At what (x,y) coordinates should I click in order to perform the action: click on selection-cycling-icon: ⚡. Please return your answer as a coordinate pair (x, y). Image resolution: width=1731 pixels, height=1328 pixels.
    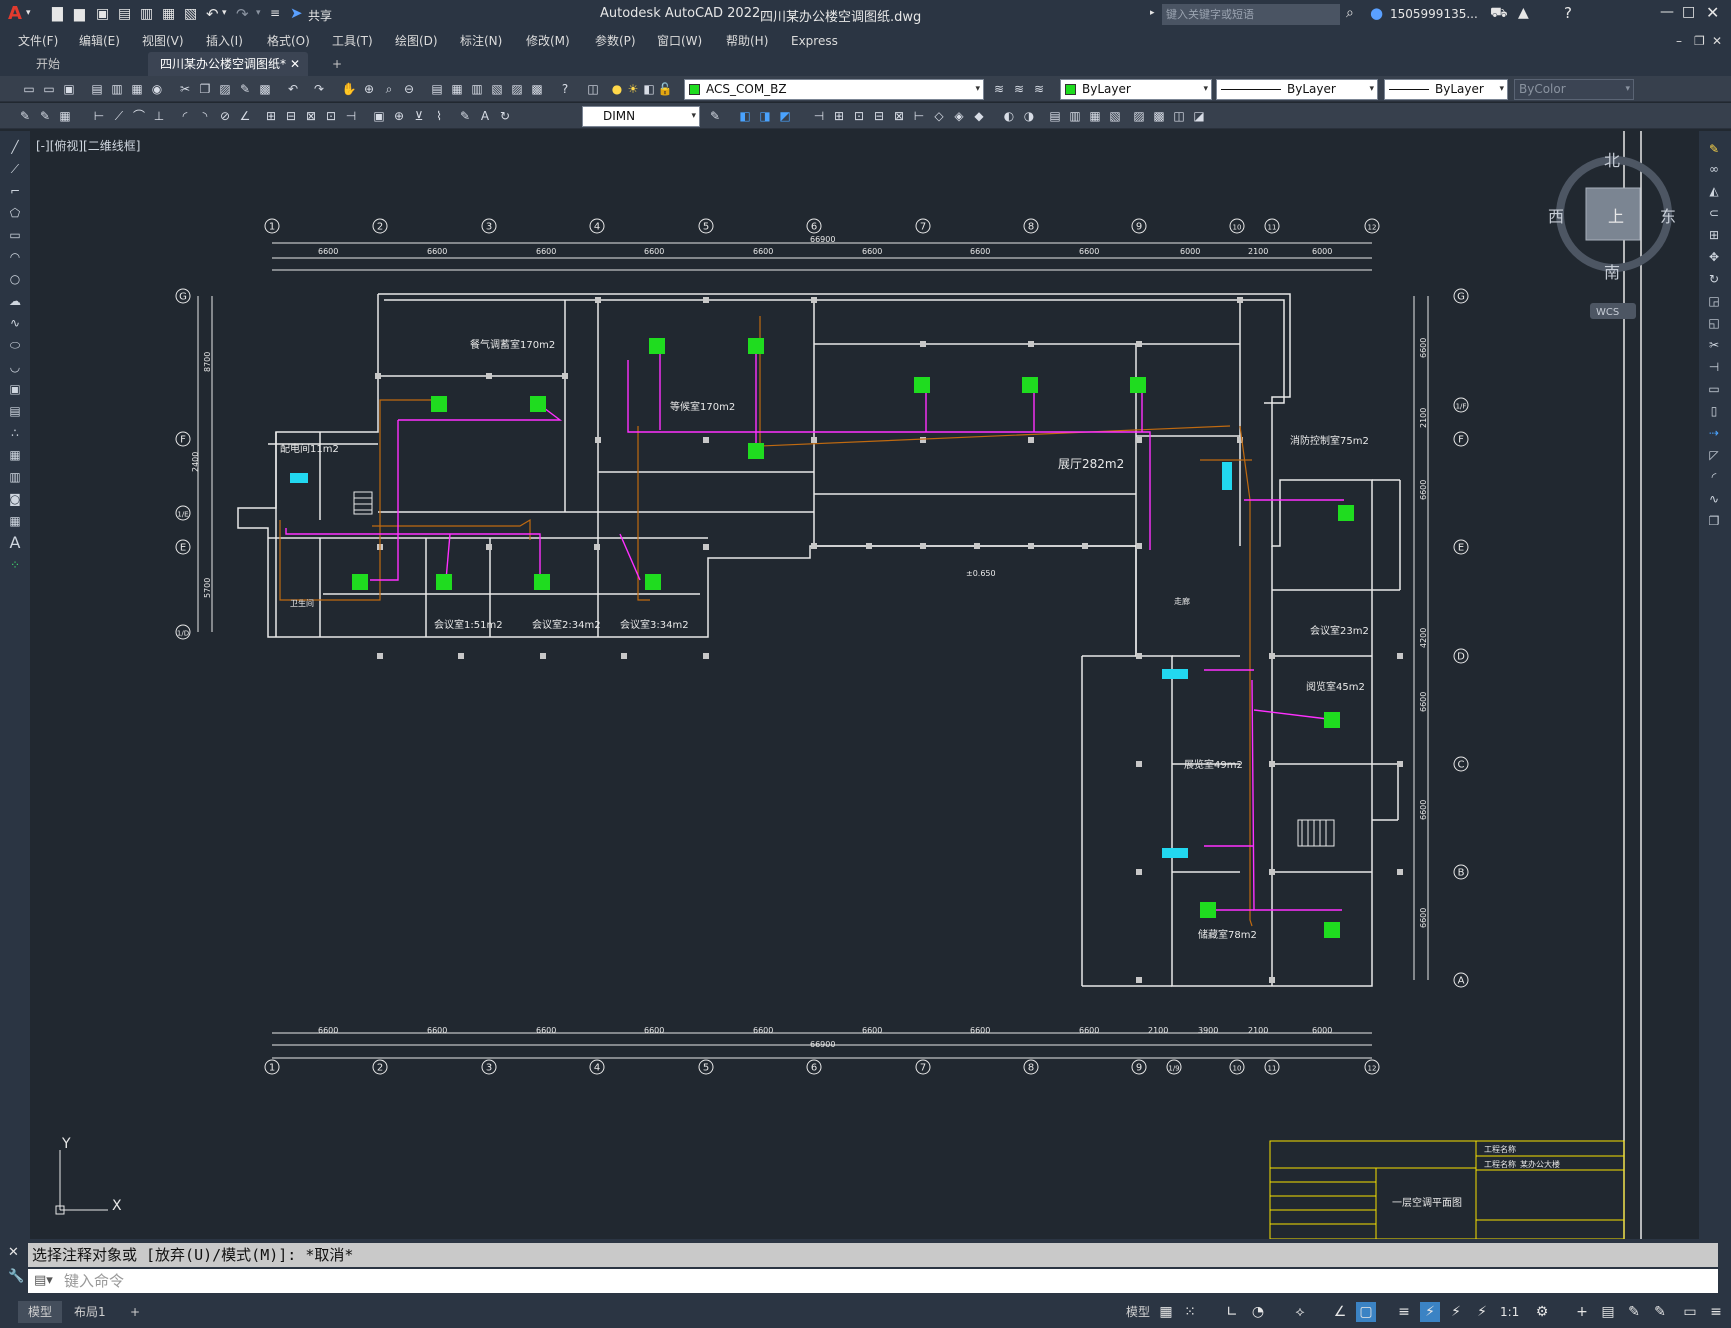
    Looking at the image, I should click on (1430, 1312).